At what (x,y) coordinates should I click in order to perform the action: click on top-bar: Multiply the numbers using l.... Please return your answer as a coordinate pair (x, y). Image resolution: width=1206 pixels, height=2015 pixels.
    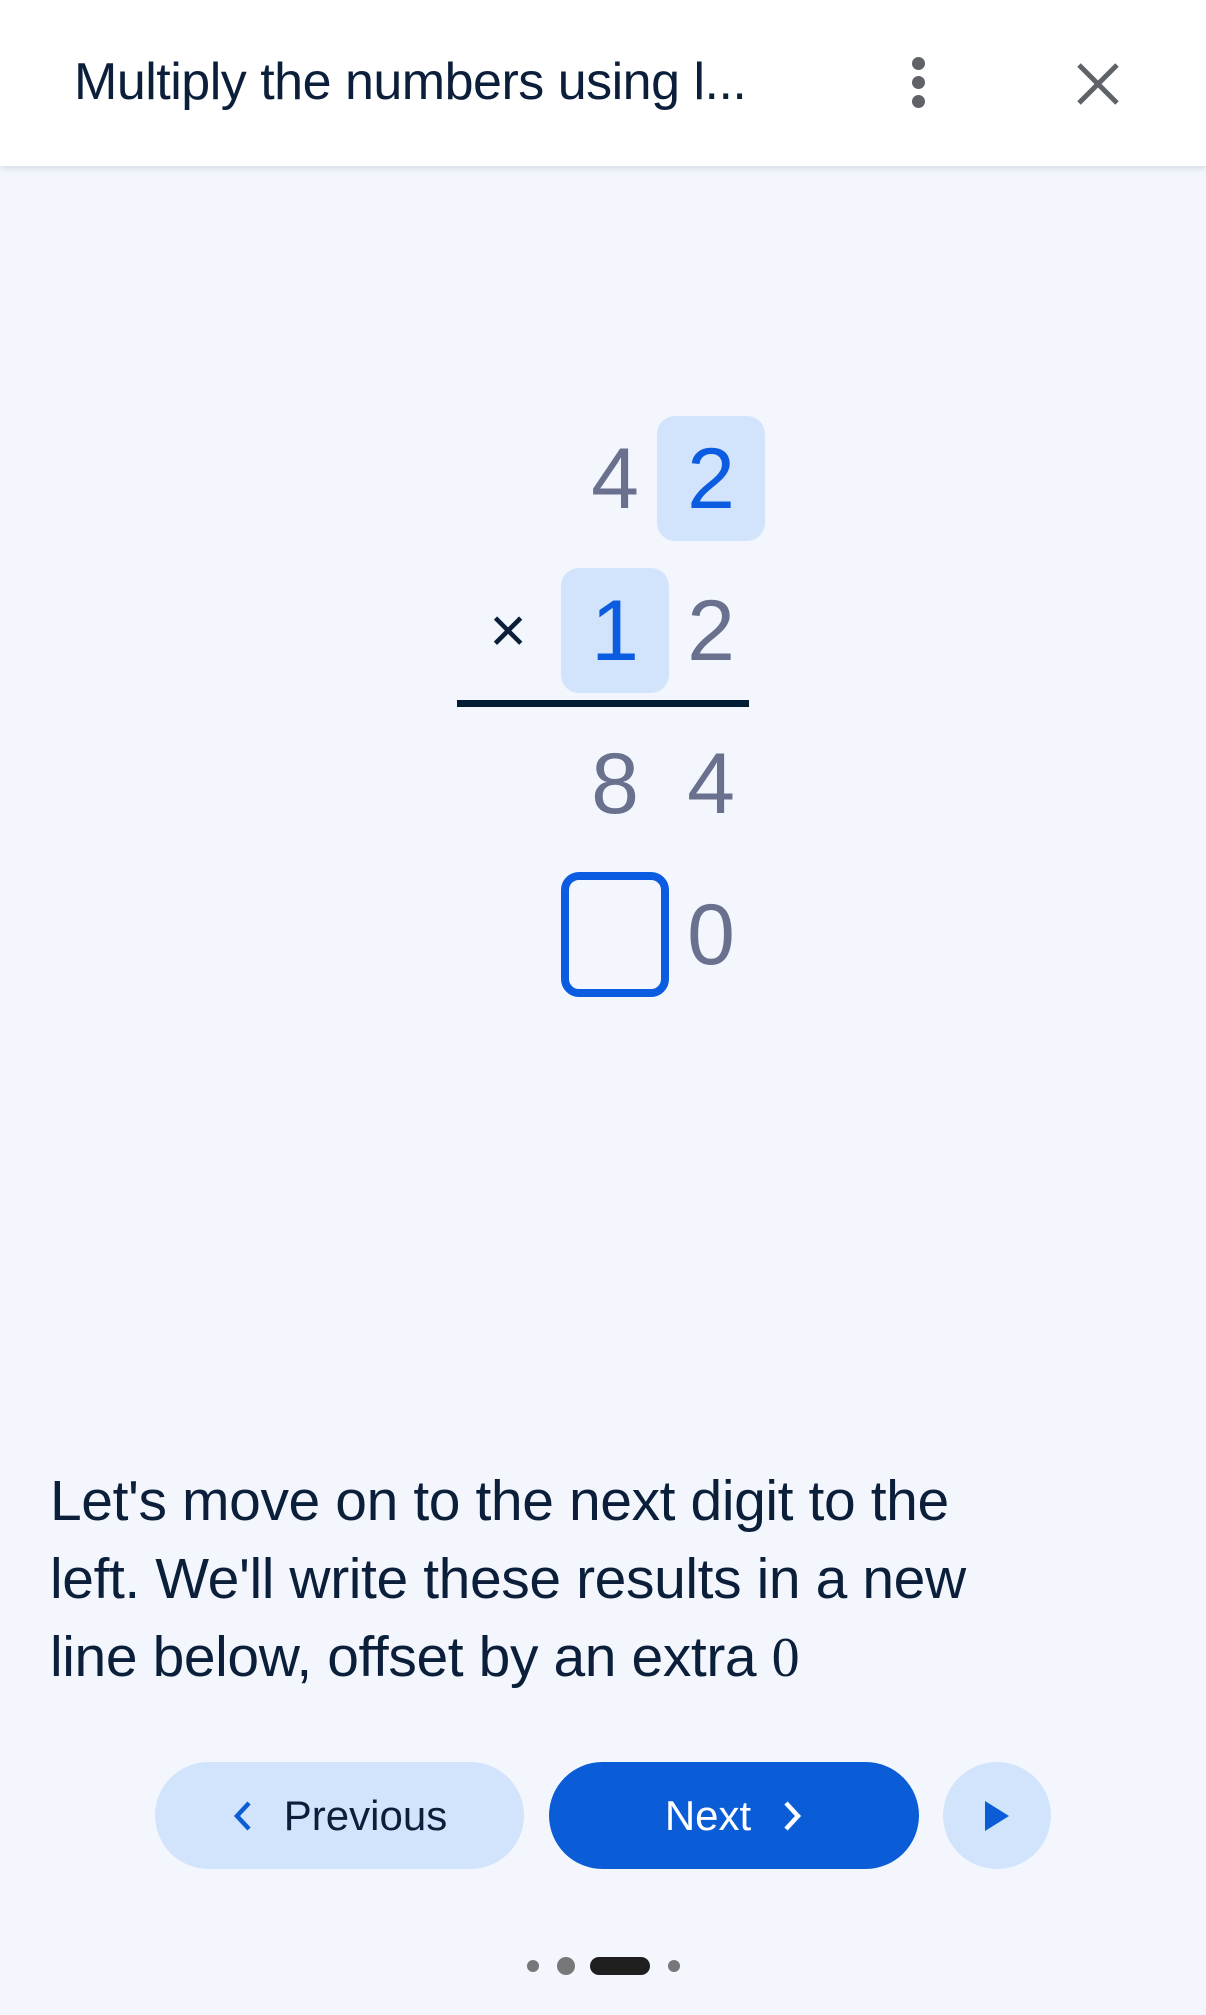
    Looking at the image, I should click on (603, 83).